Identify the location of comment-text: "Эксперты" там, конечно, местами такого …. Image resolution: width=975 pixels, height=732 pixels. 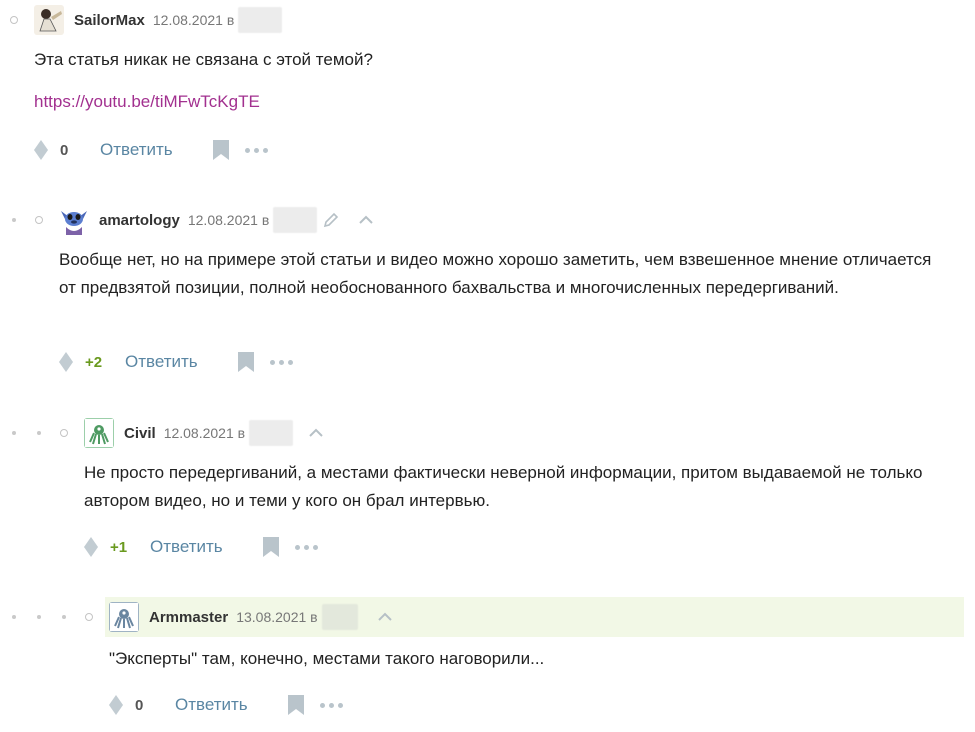
(529, 659).